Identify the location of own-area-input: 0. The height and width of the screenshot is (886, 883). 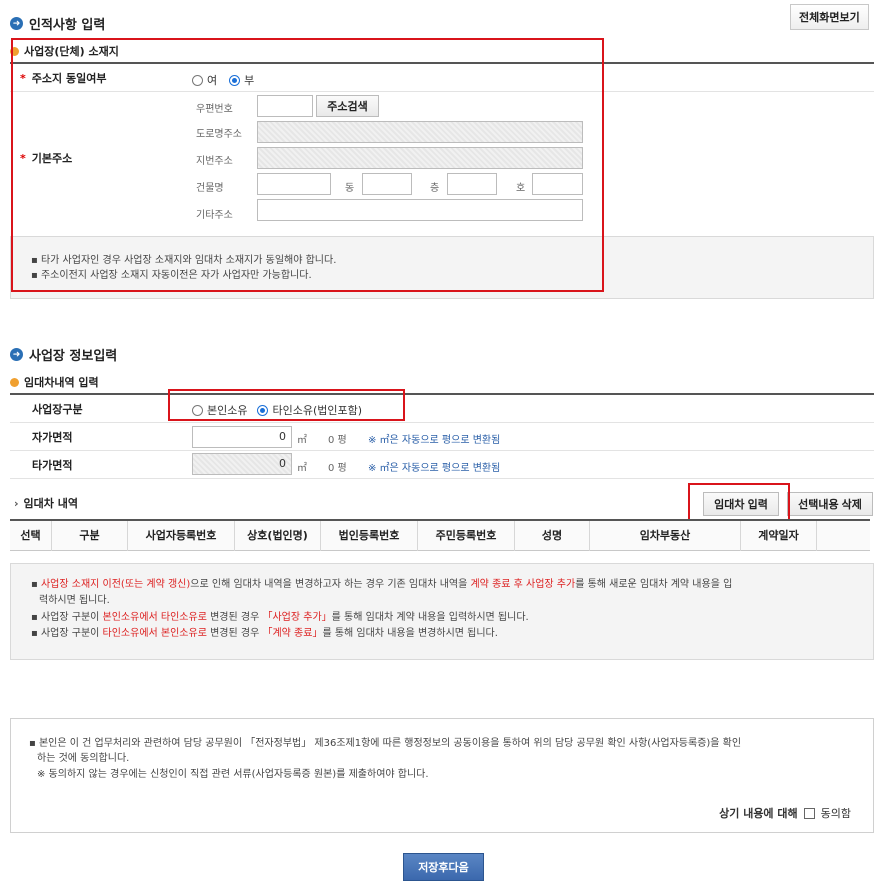
(242, 437).